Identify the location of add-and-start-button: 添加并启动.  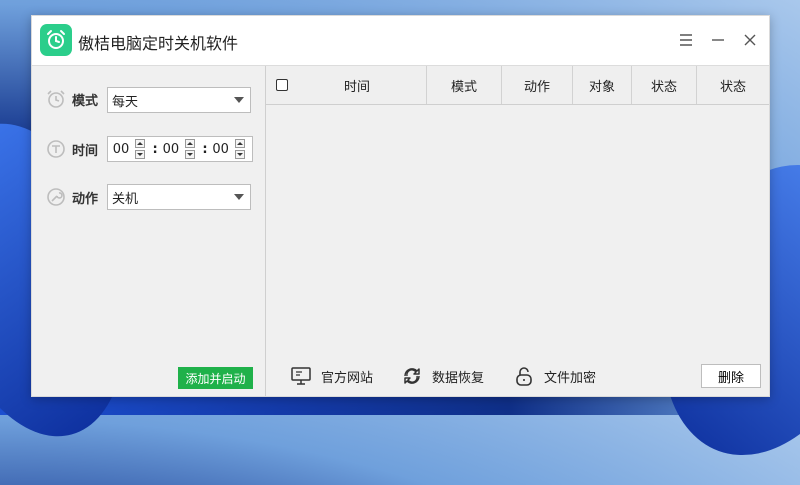
(215, 378).